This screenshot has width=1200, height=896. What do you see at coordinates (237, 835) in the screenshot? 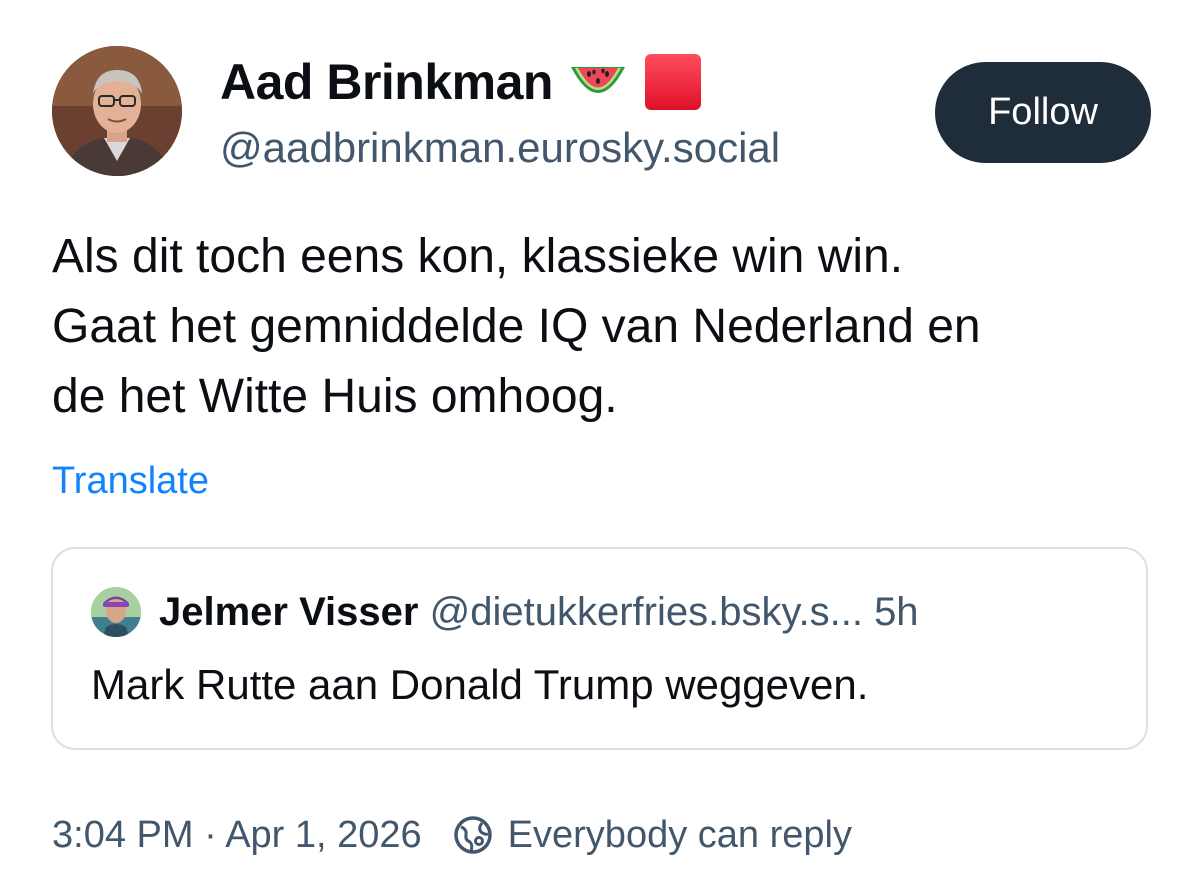
I see `post-timestamp: 3:04 PM · Apr 1, 2026` at bounding box center [237, 835].